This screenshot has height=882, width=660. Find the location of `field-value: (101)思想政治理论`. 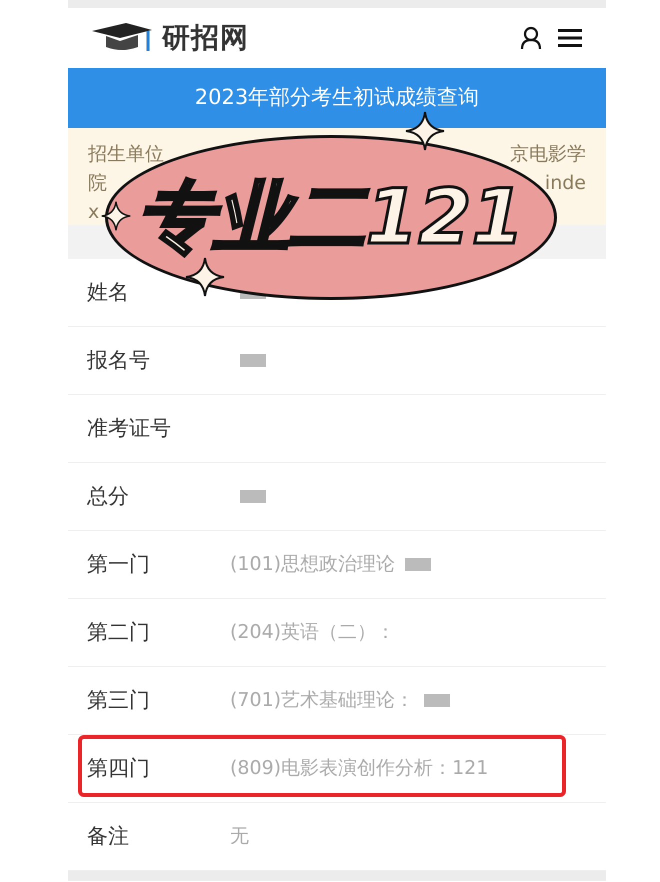

field-value: (101)思想政治理论 is located at coordinates (313, 565).